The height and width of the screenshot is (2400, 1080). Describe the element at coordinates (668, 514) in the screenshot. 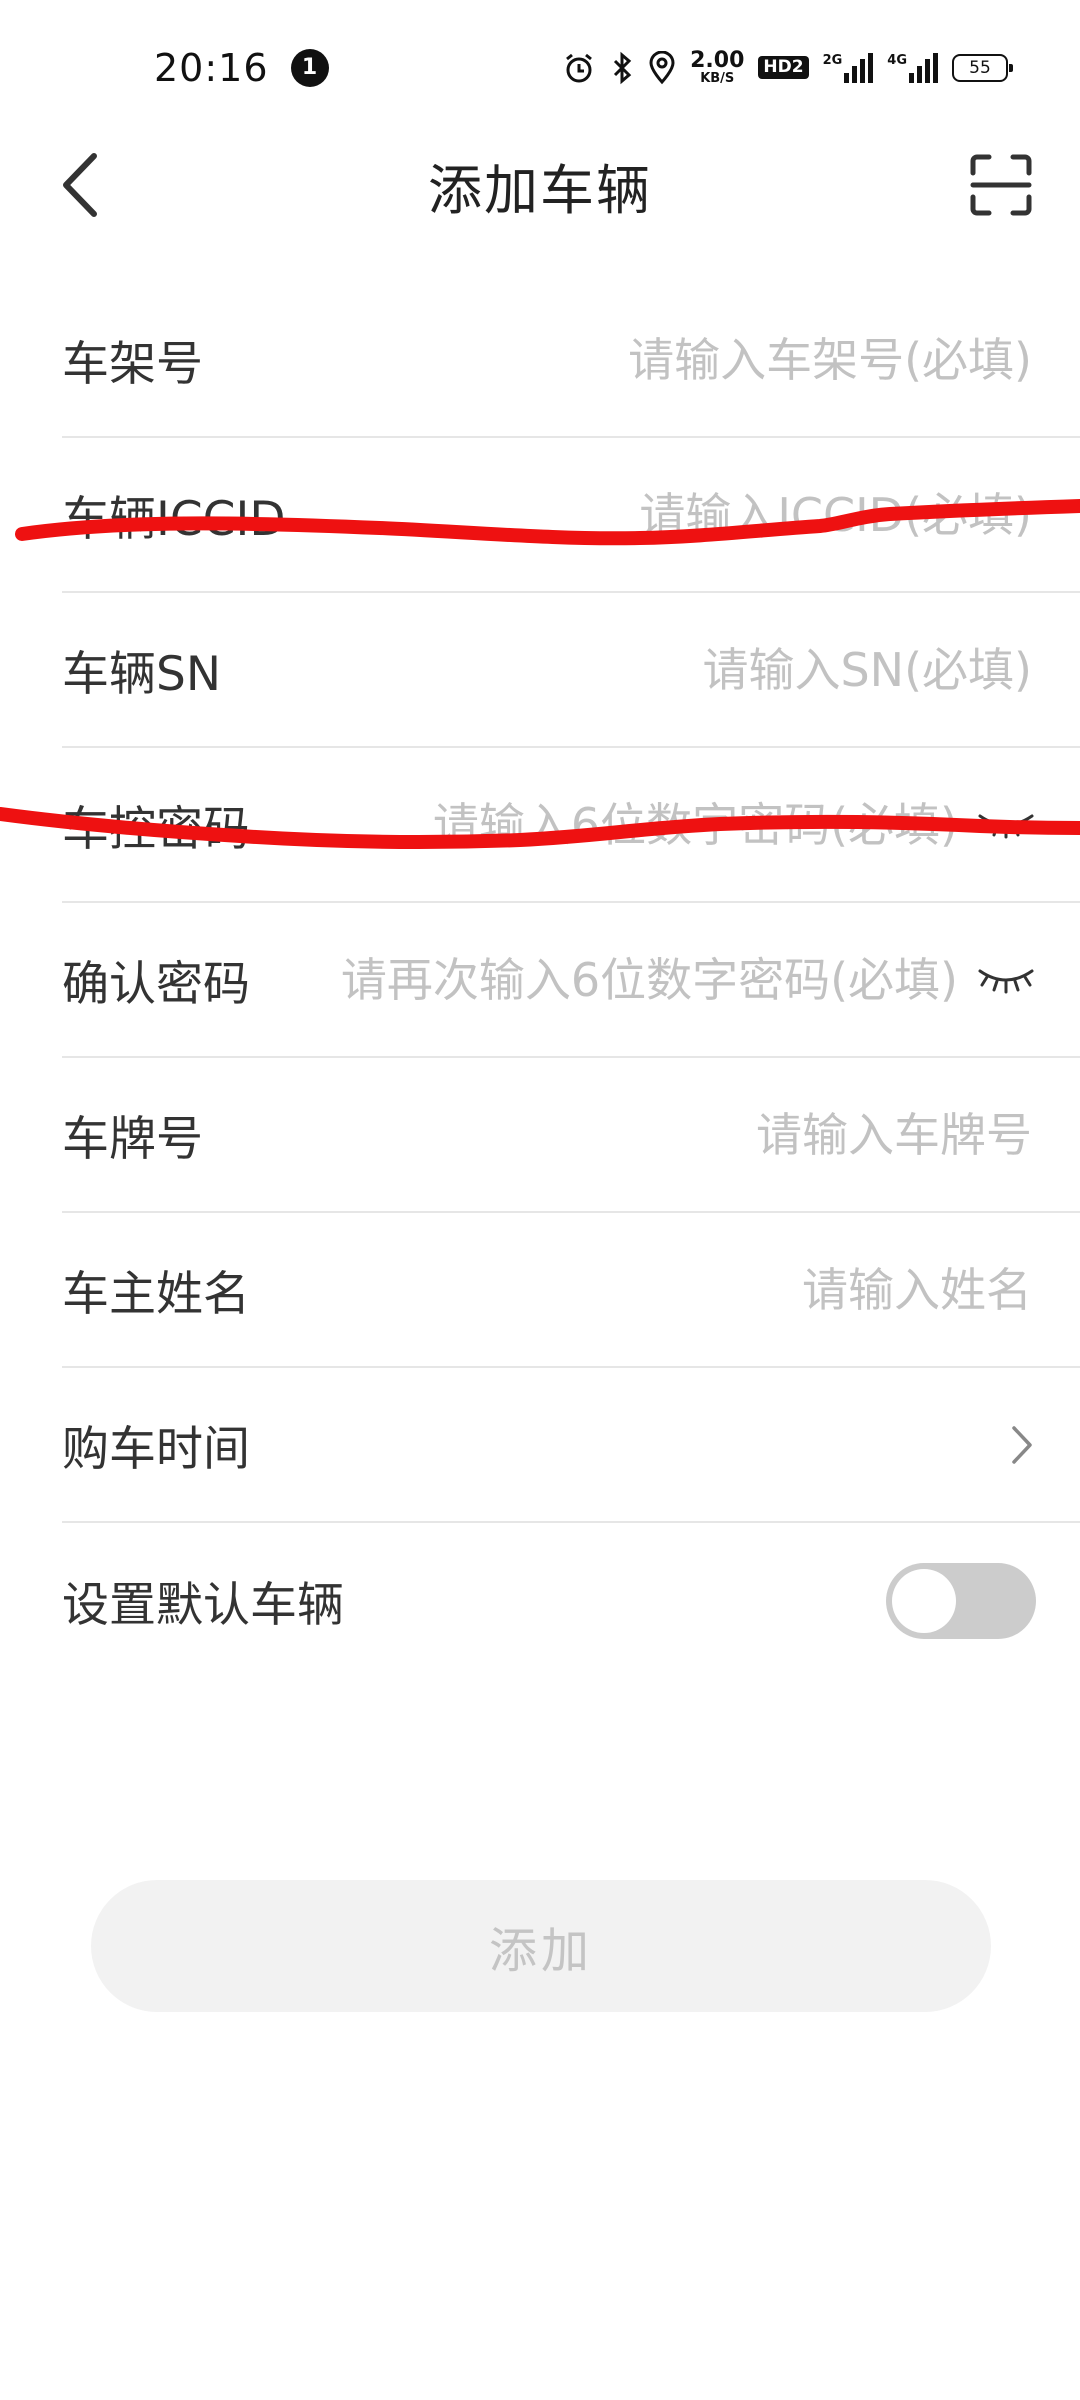

I see `iccid-input` at that location.